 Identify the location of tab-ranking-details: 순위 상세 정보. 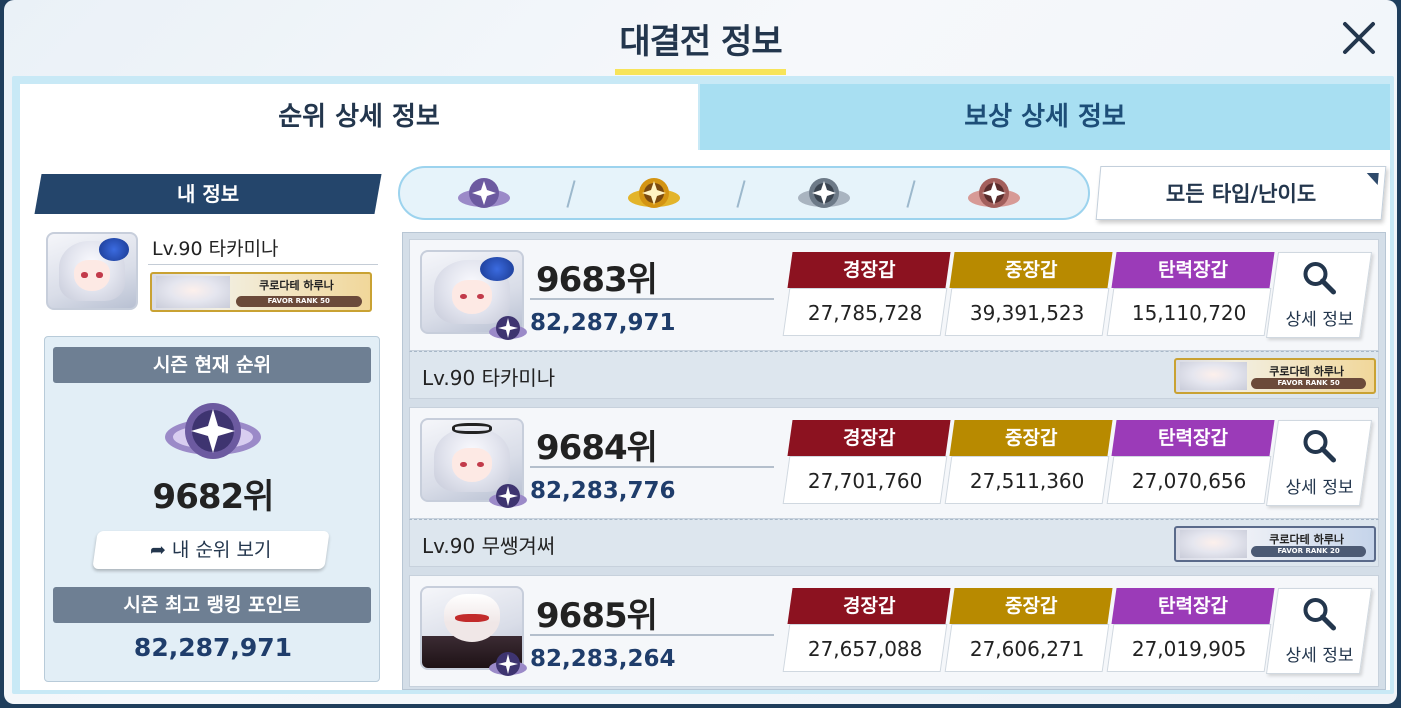
(359, 117).